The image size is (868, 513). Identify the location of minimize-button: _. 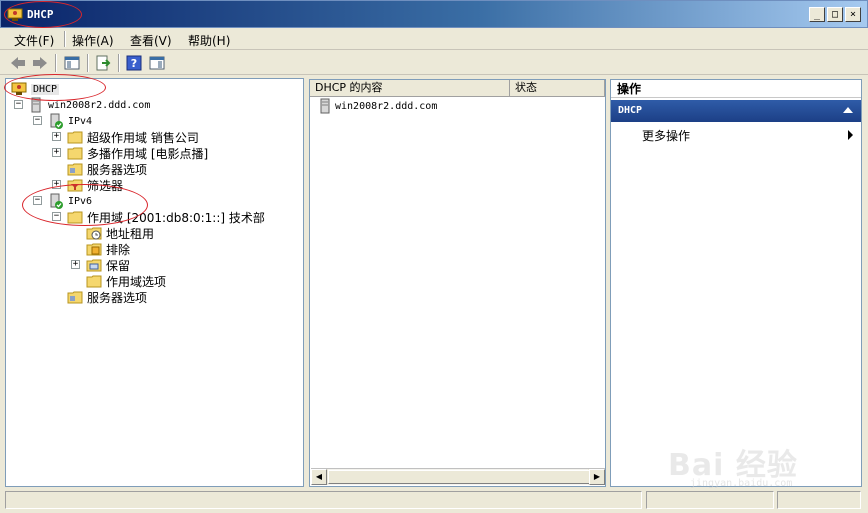
(817, 14).